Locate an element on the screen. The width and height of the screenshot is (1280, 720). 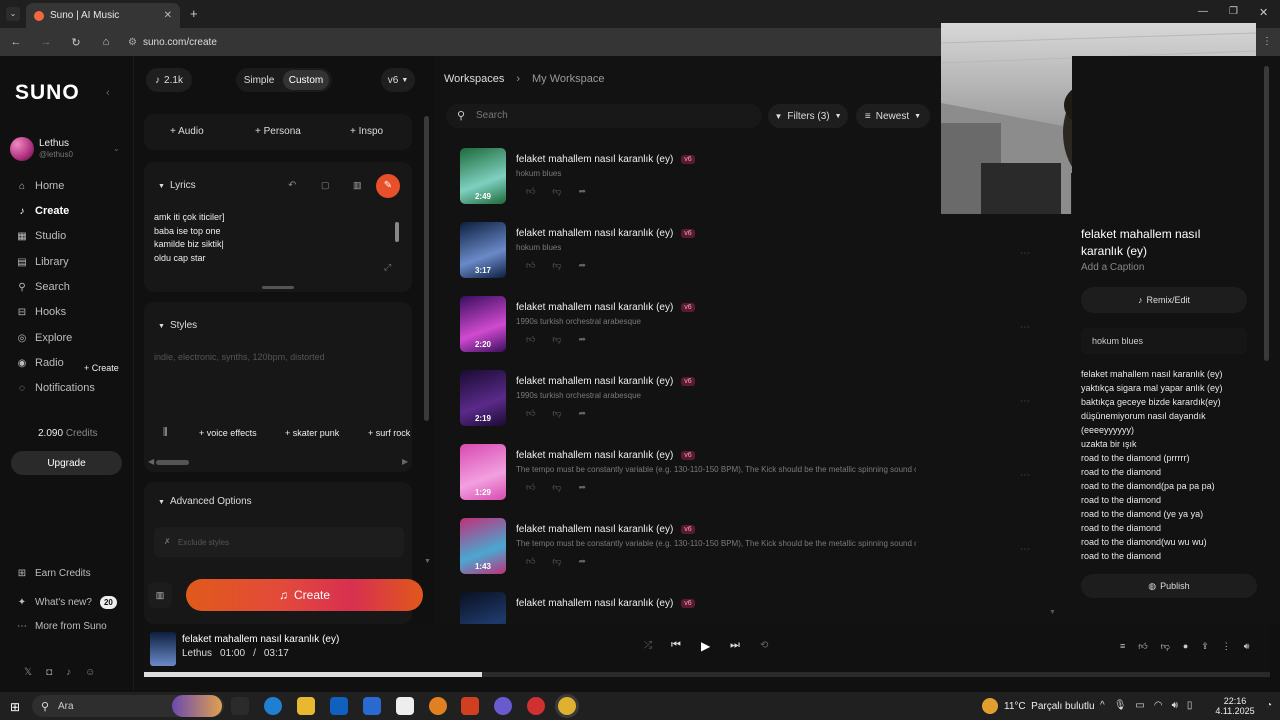
x-icon: 𝕏 is located at coordinates (28, 672).